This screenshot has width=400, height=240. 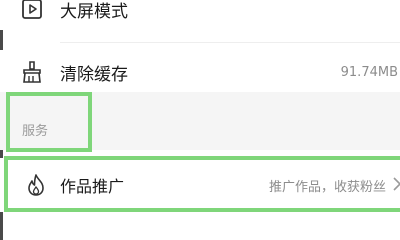 I want to click on promotion-label: 作品推广, so click(x=92, y=186).